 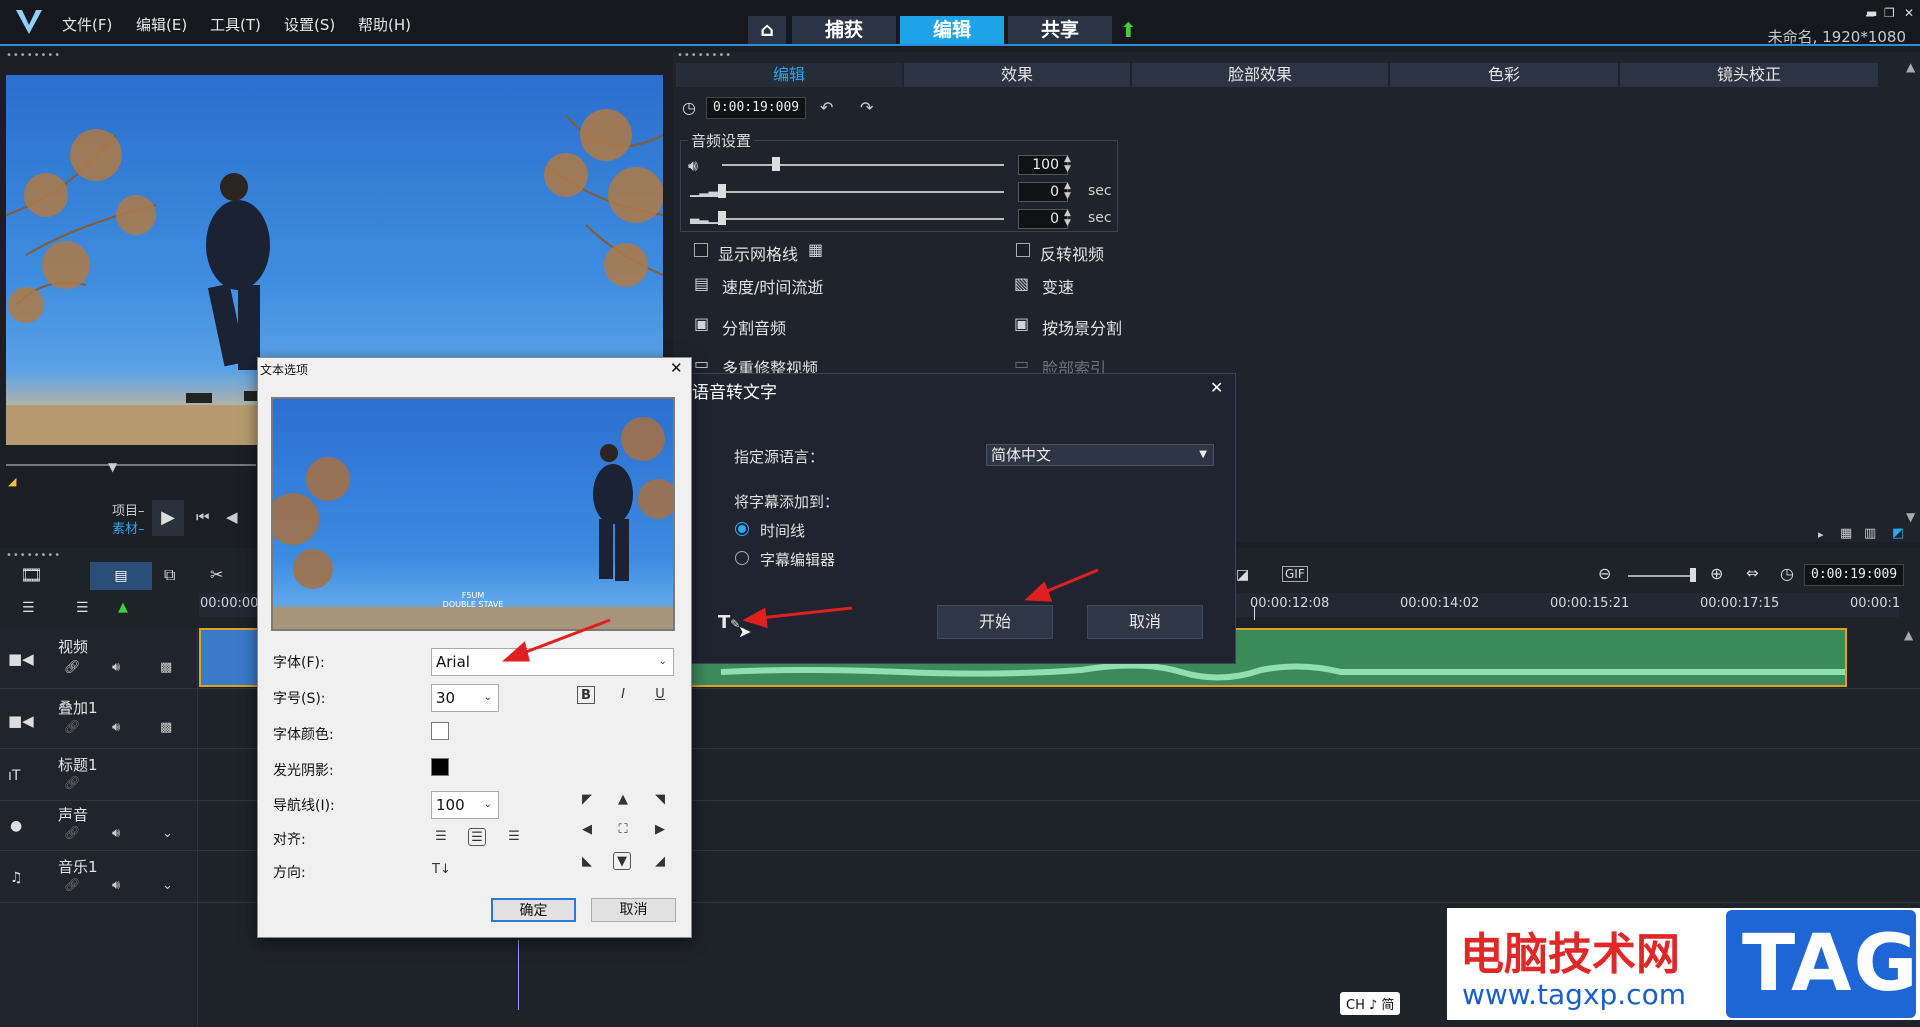 I want to click on watermark-title: 电脑技术网, so click(x=1570, y=954).